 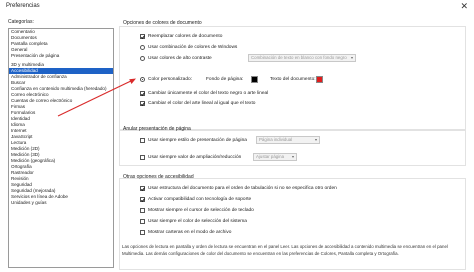 I want to click on sidebar-item: Unidades y guías, so click(x=61, y=203).